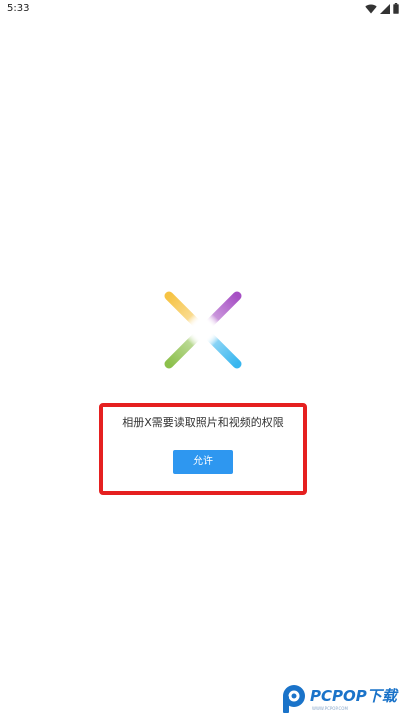  Describe the element at coordinates (202, 9) in the screenshot. I see `status-bar: 5:33` at that location.